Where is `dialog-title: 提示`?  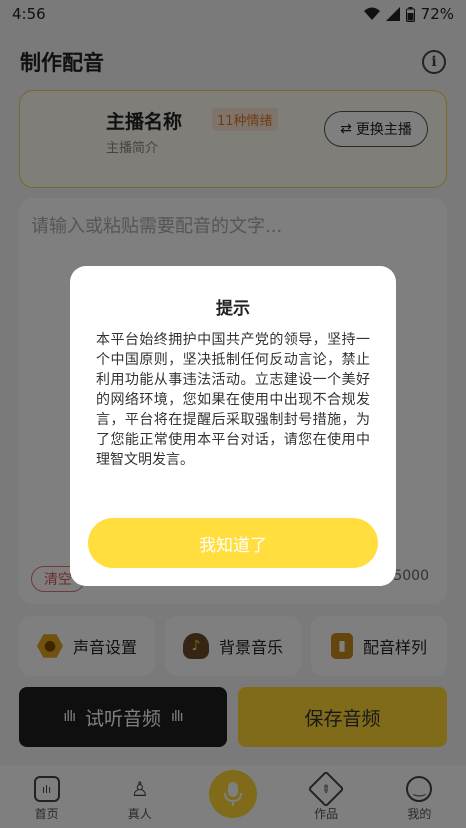
dialog-title: 提示 is located at coordinates (233, 309).